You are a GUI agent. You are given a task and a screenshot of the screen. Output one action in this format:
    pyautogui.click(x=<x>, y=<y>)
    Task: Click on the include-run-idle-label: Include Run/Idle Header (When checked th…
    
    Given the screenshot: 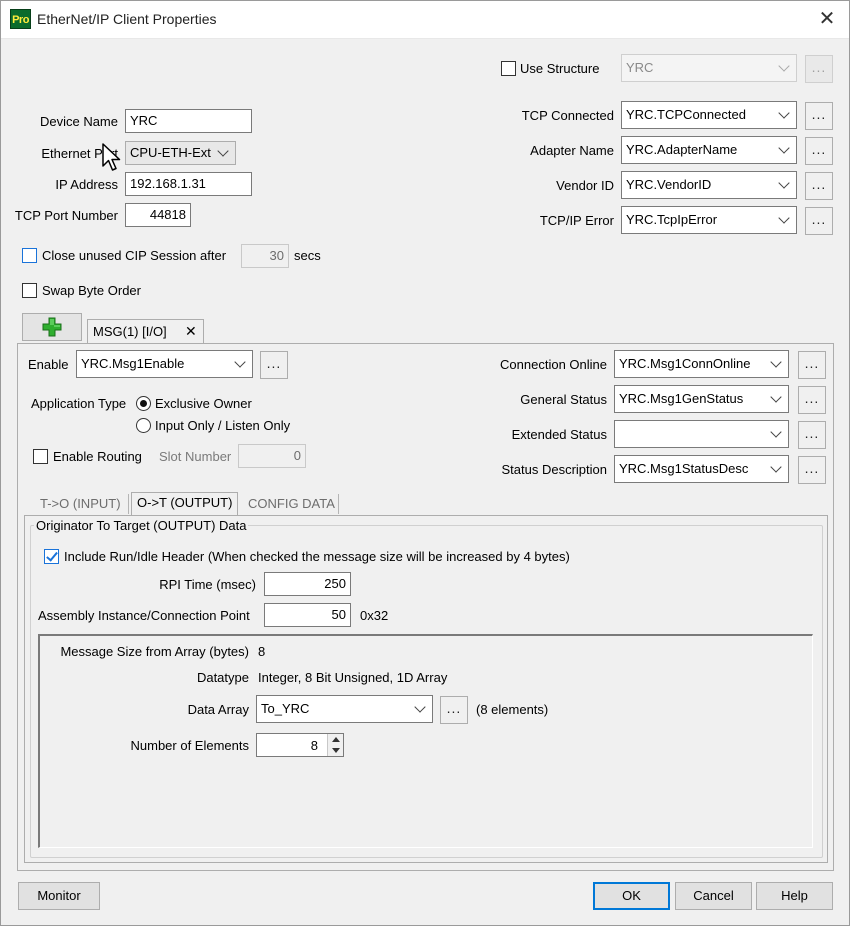 What is the action you would take?
    pyautogui.click(x=317, y=556)
    